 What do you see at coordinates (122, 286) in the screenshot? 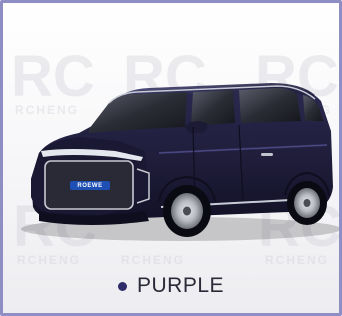
I see `color-swatch-dot` at bounding box center [122, 286].